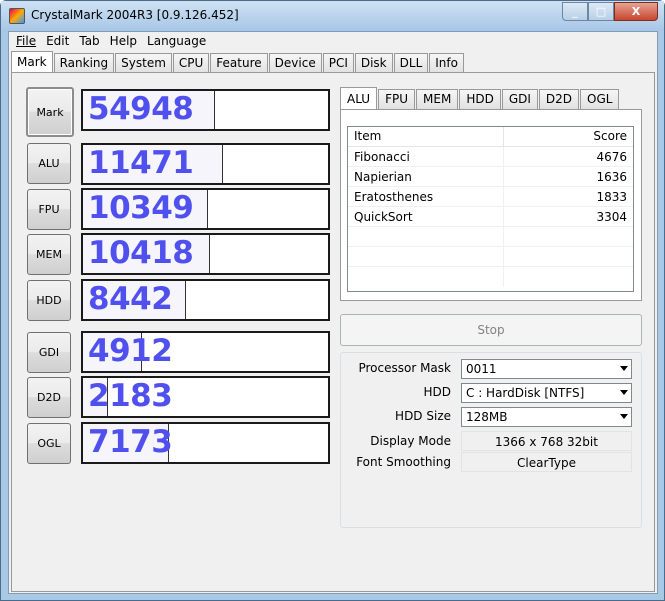  I want to click on window-controls: _ □ X, so click(610, 11).